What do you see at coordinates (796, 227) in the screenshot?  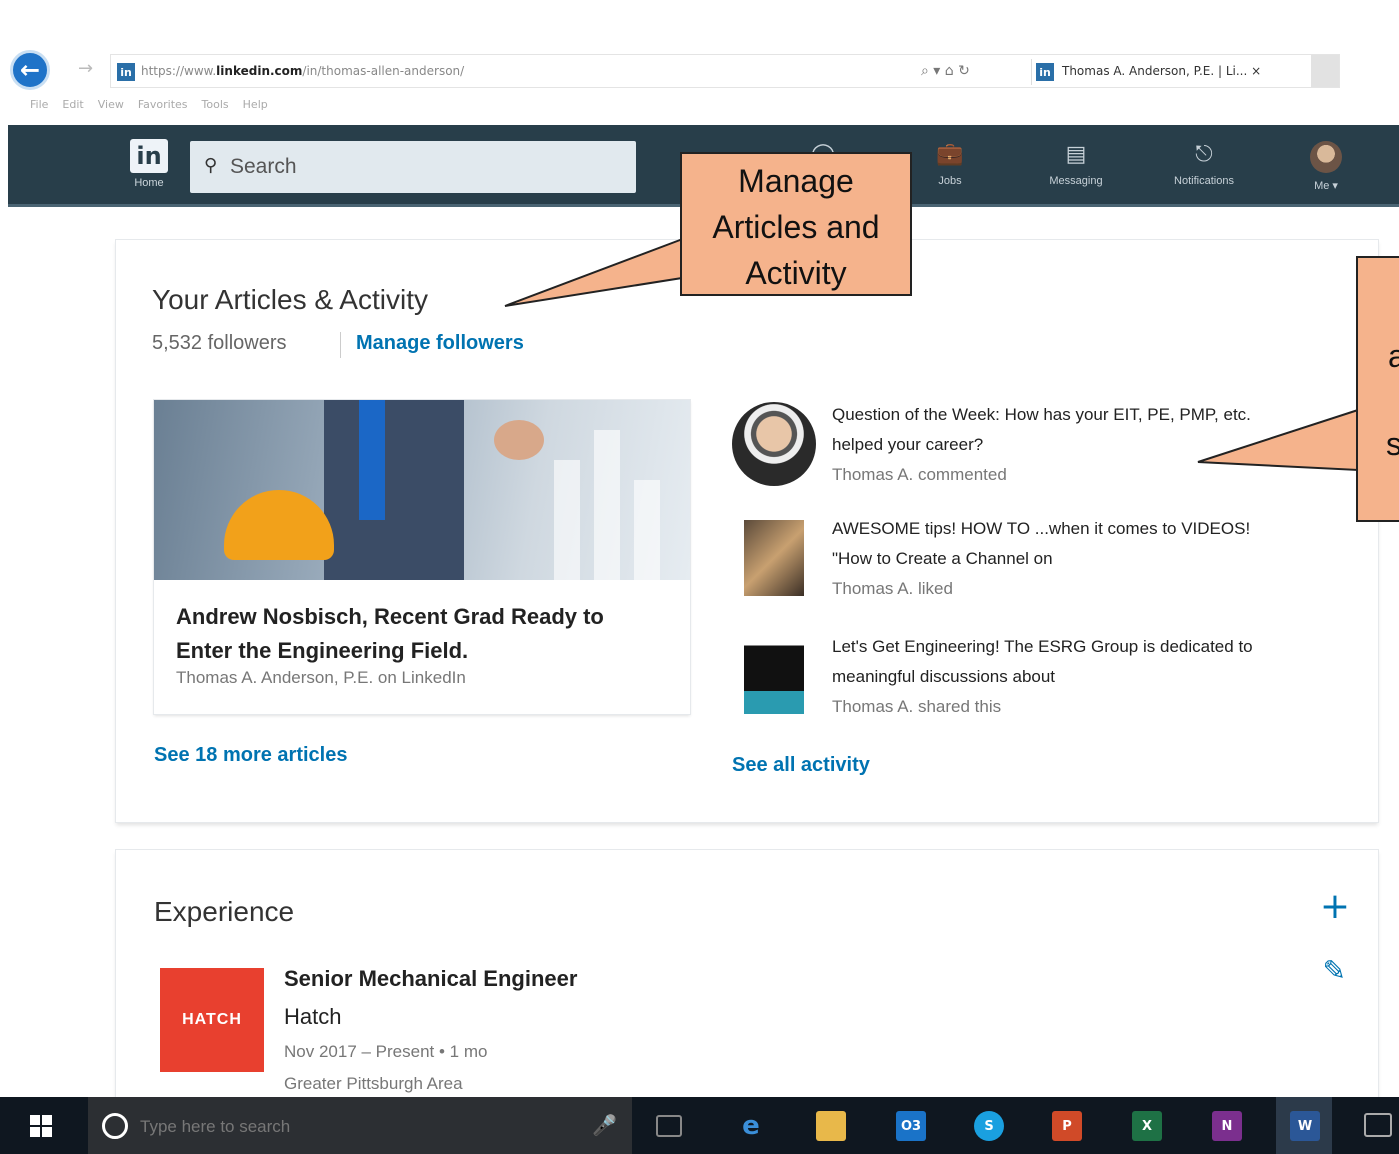 I see `callout-line: Articles and` at bounding box center [796, 227].